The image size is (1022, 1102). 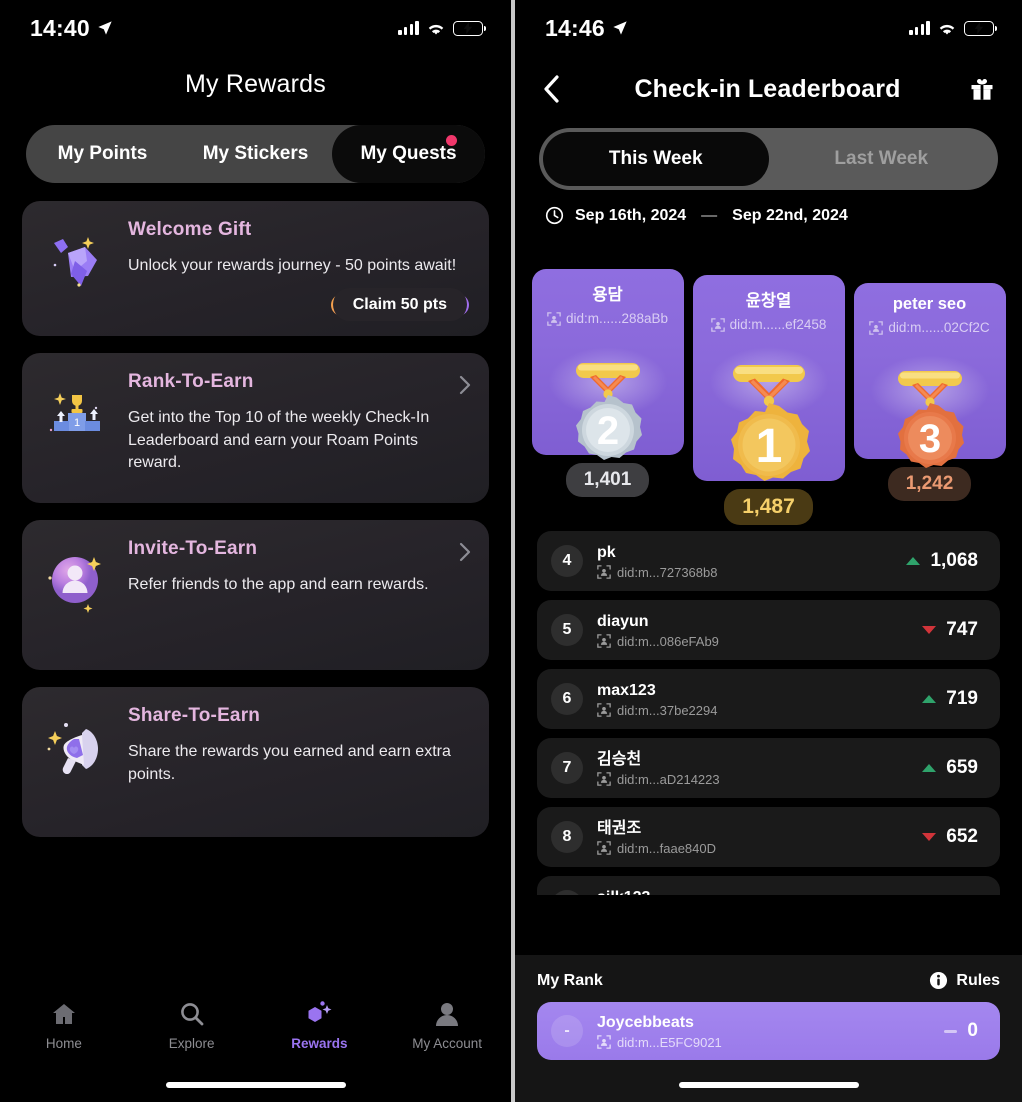 What do you see at coordinates (962, 698) in the screenshot?
I see `row-score: 719` at bounding box center [962, 698].